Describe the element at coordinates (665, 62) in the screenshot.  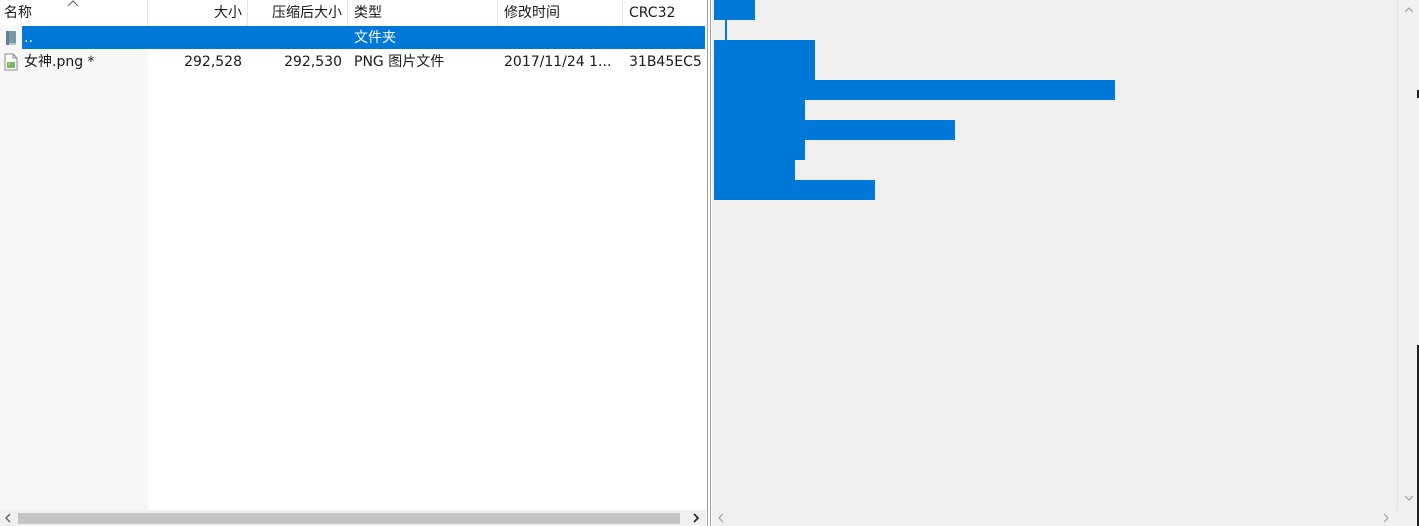
I see `file-crc32: 31B45EC5` at that location.